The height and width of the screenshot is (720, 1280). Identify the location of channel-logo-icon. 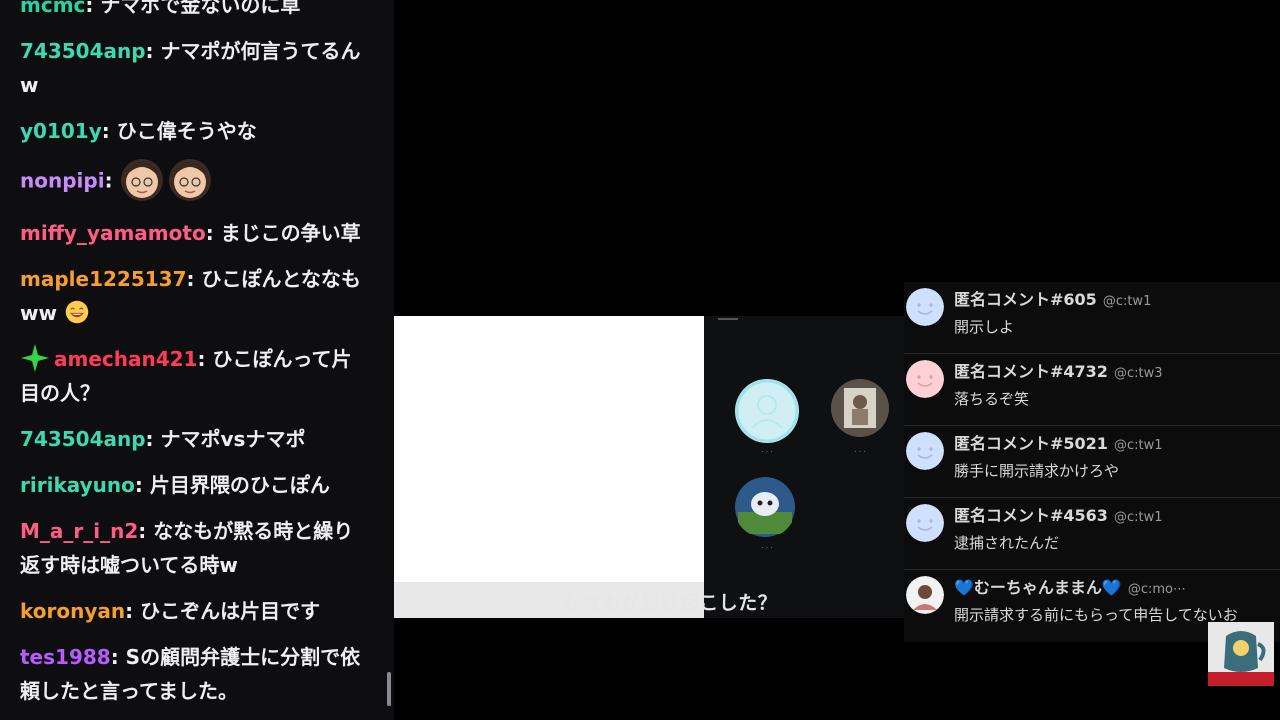
(1241, 654).